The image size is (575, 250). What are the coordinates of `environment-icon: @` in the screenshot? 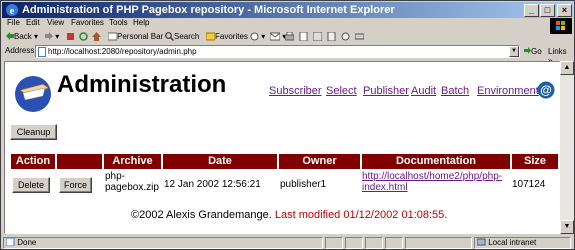 It's located at (546, 90).